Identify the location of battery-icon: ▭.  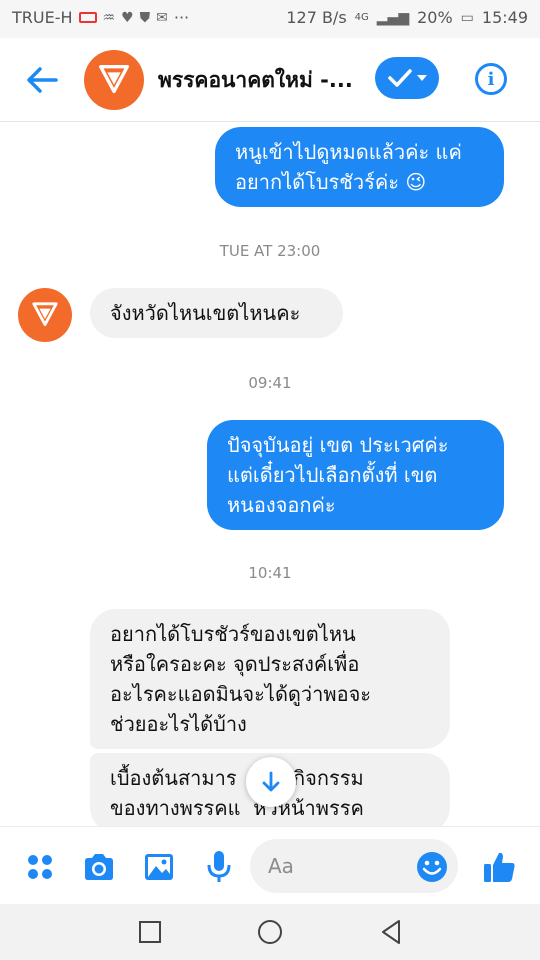
(467, 17).